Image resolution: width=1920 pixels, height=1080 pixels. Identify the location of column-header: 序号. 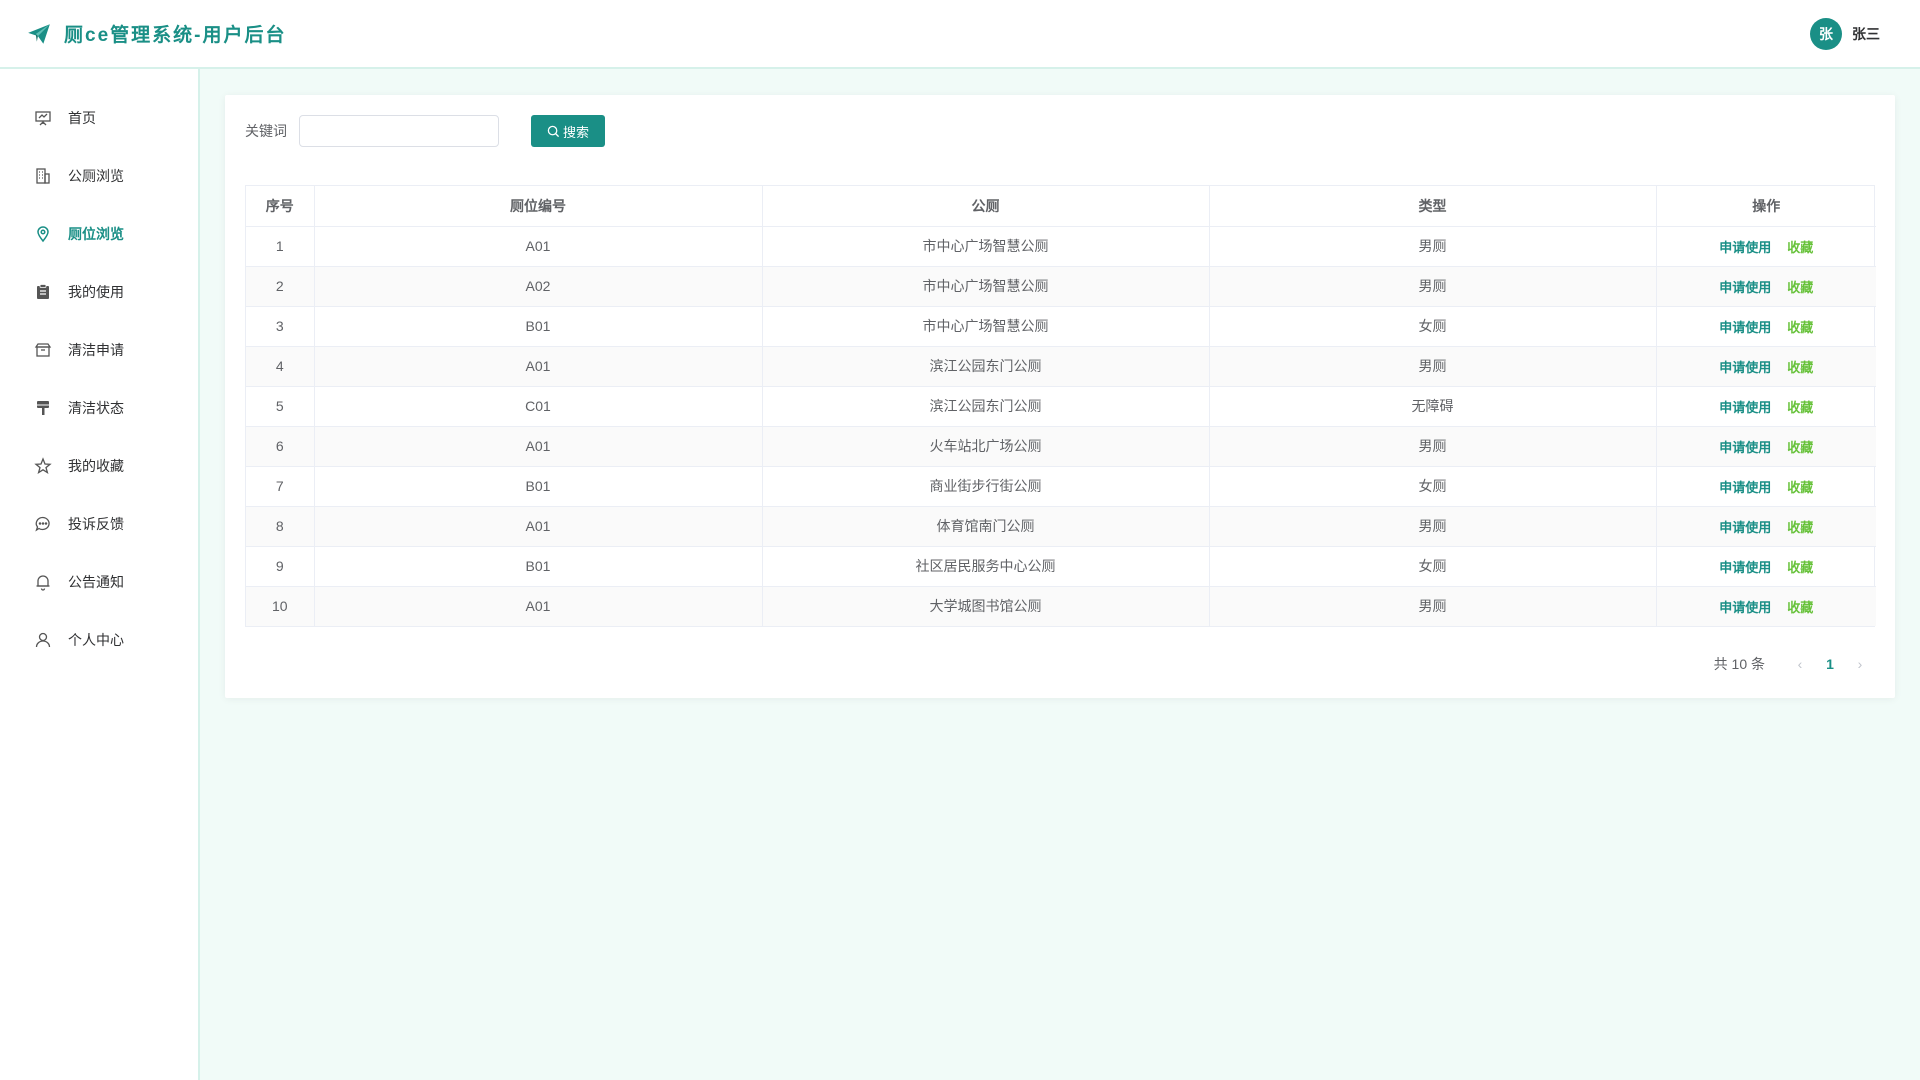
(280, 206).